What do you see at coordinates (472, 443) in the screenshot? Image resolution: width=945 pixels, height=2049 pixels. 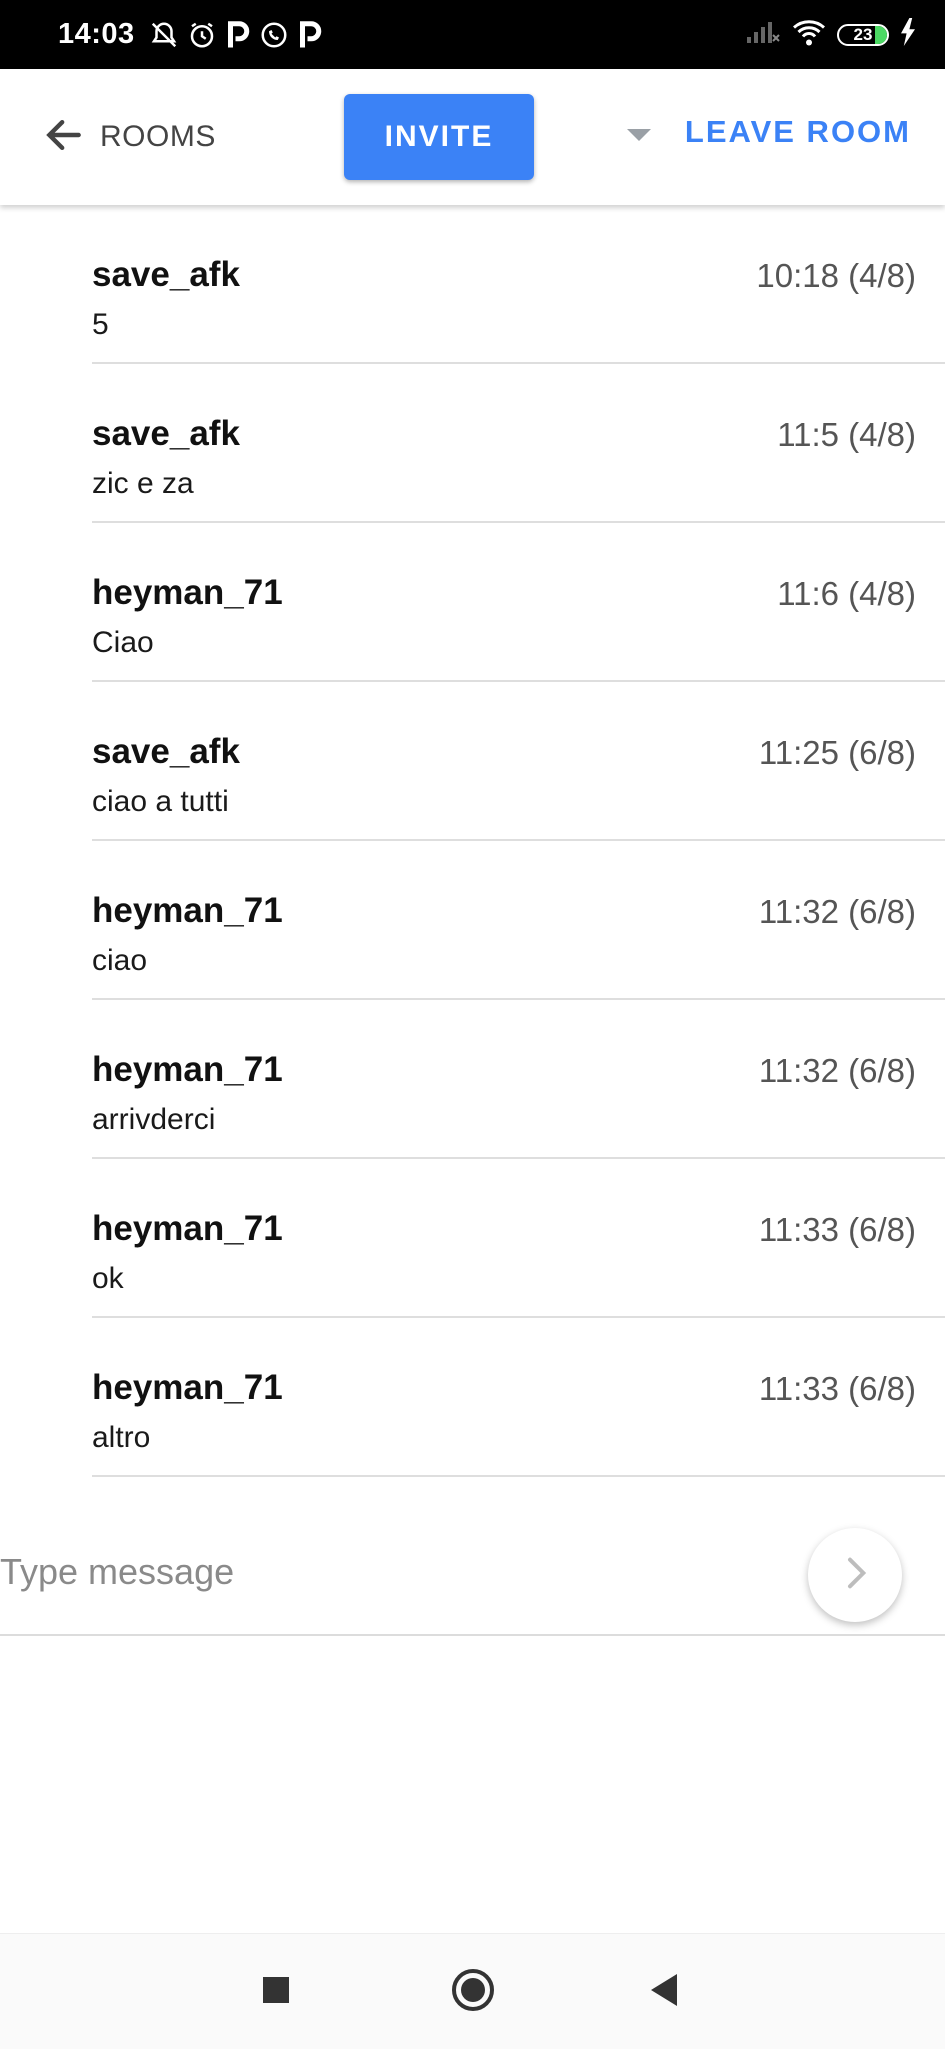 I see `message-item: save_afk zic e za 11:5 (4/8)` at bounding box center [472, 443].